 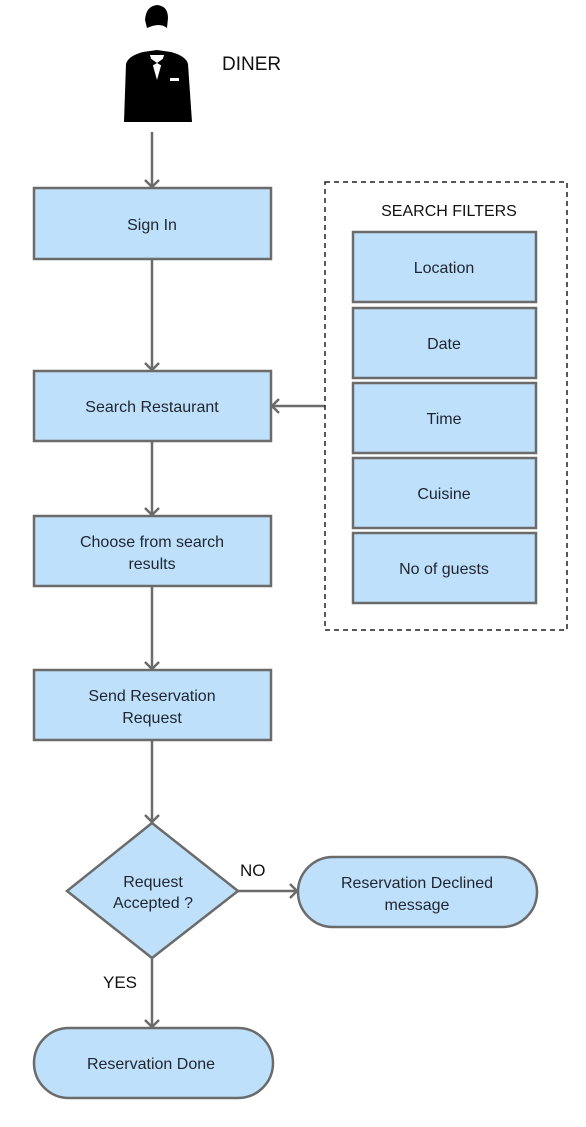 I want to click on filter-time: Time, so click(x=444, y=418).